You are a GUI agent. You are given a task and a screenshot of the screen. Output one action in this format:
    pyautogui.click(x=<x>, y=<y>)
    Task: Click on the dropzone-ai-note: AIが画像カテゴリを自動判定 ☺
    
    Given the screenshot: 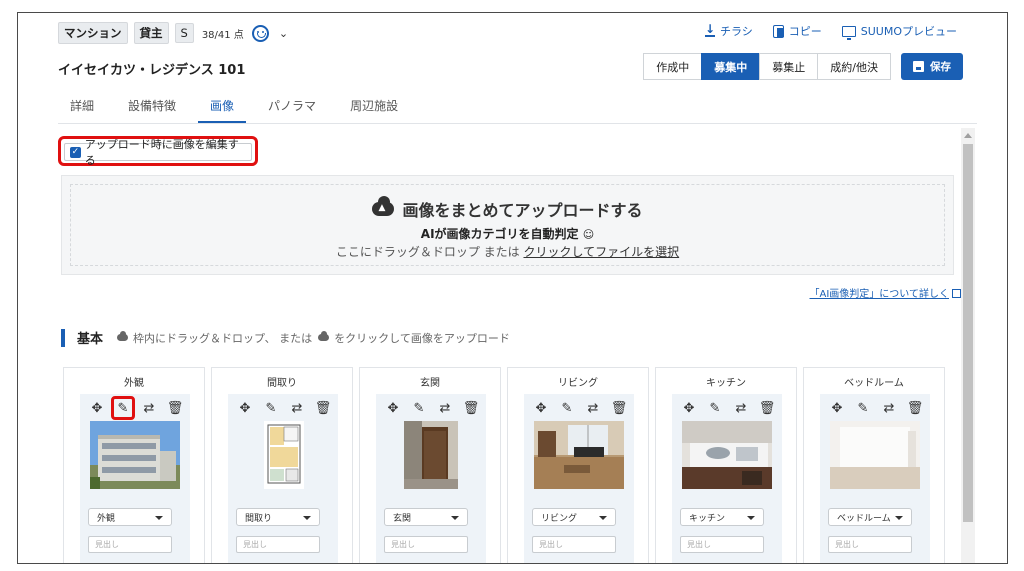 What is the action you would take?
    pyautogui.click(x=507, y=233)
    